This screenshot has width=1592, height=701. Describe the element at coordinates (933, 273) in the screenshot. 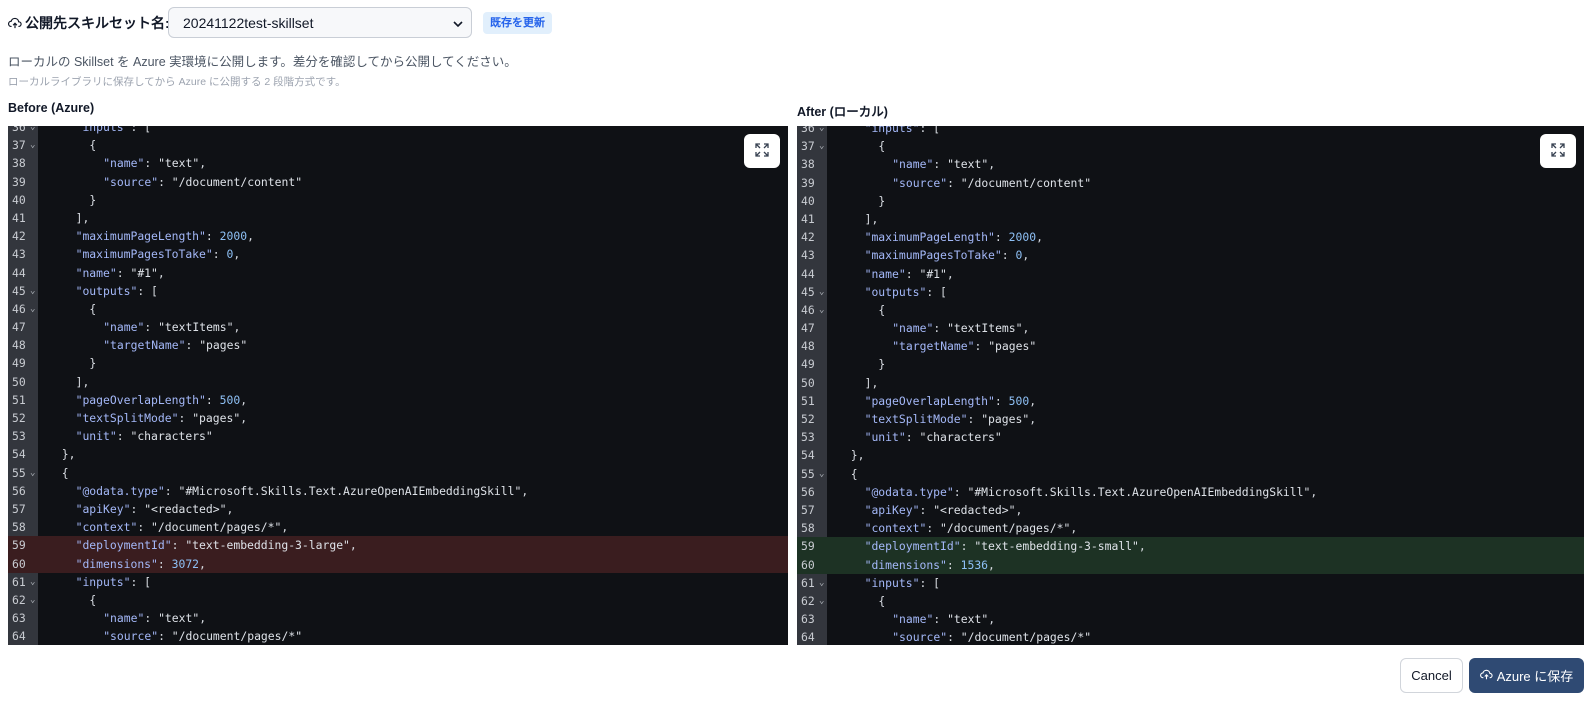

I see `code-token: "#1"` at that location.